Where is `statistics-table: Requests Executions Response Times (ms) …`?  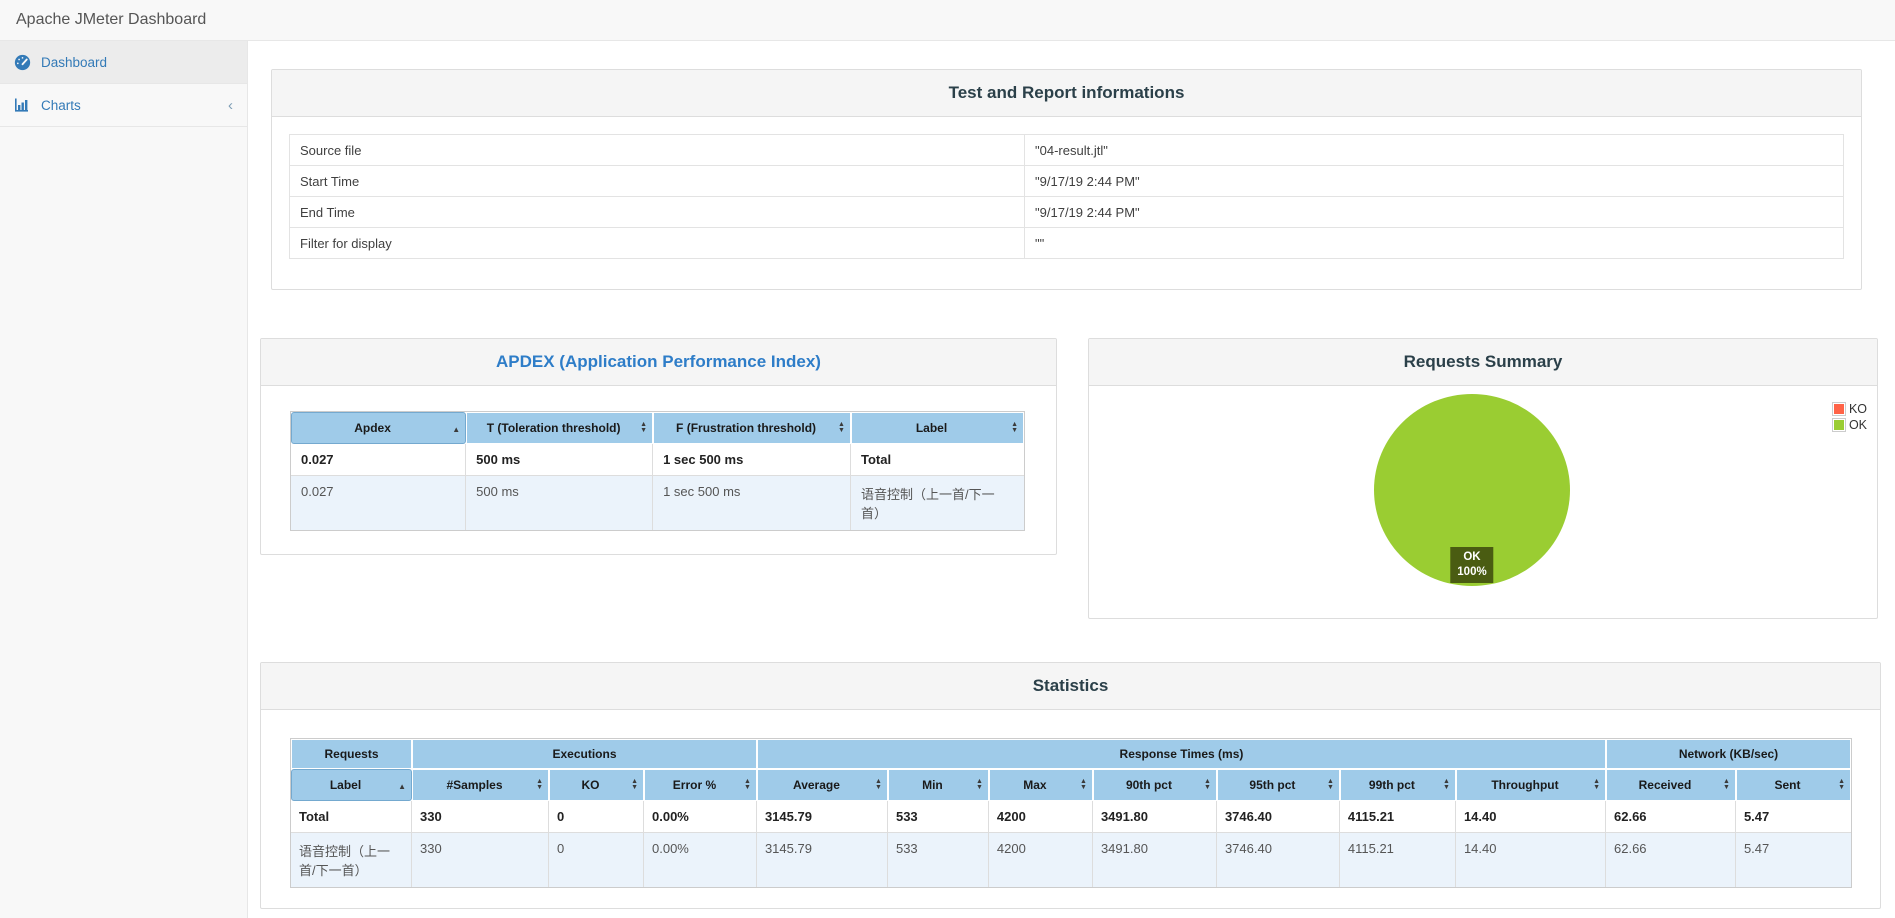 statistics-table: Requests Executions Response Times (ms) … is located at coordinates (1071, 813).